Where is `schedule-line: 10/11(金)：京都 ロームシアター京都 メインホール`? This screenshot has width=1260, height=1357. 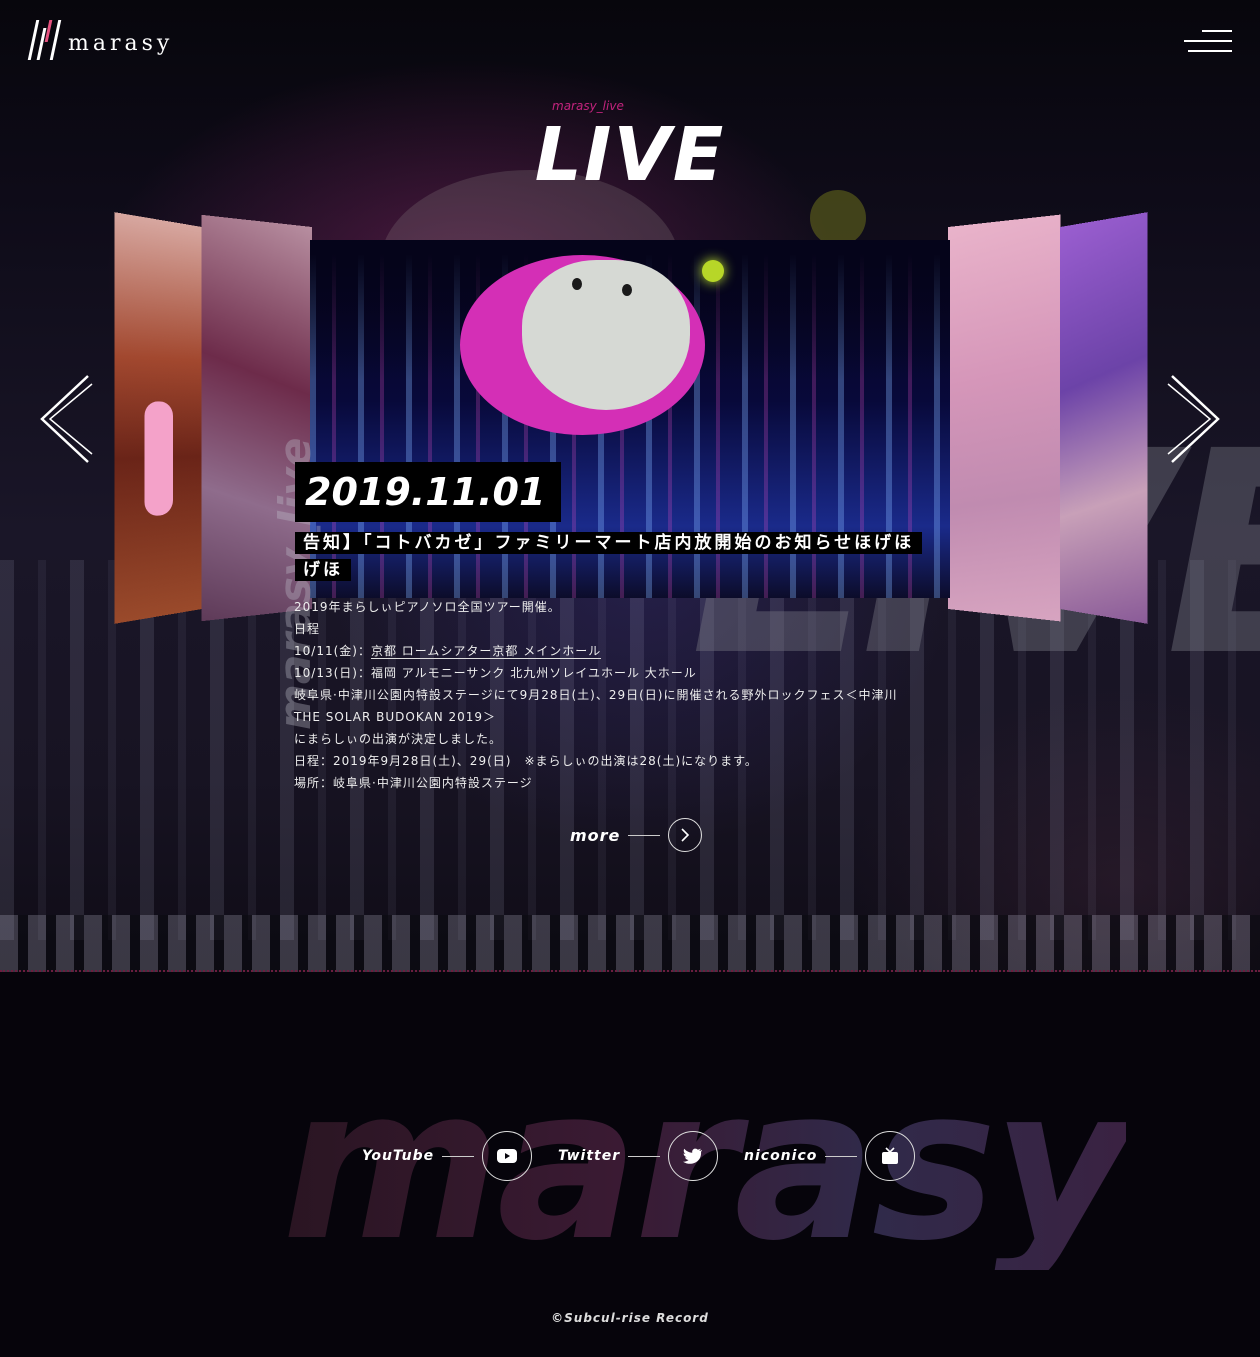
schedule-line: 10/11(金)：京都 ロームシアター京都 メインホール is located at coordinates (609, 651).